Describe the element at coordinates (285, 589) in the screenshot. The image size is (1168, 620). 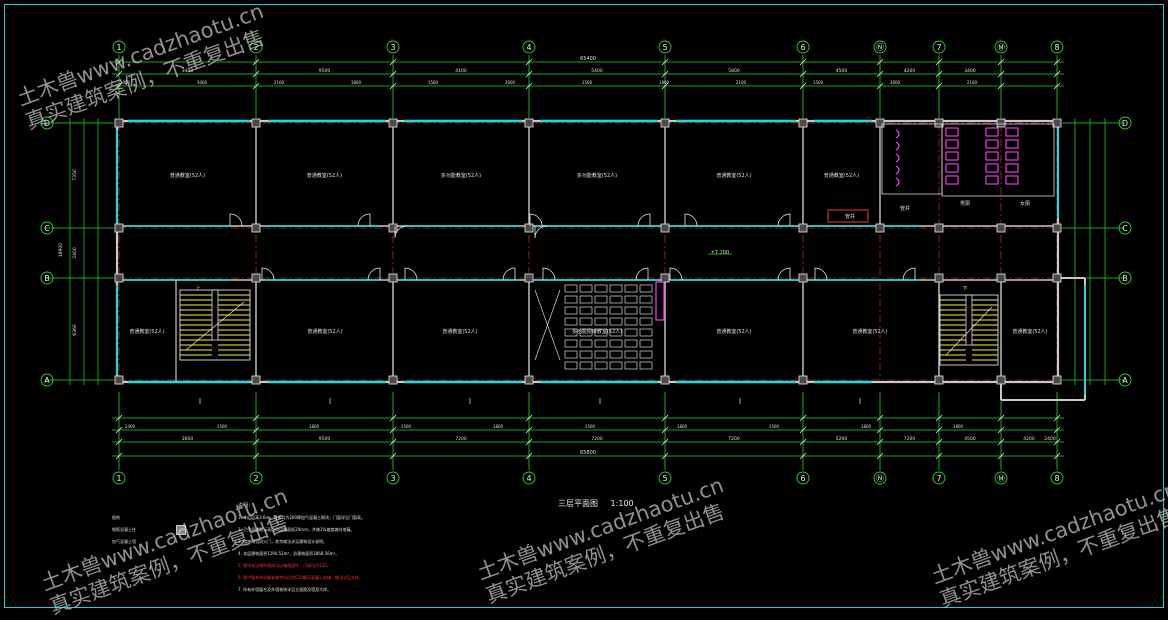
I see `note-item: 7. 所有外墙窗台及外墙装饰详见立面图及墙身大样。` at that location.